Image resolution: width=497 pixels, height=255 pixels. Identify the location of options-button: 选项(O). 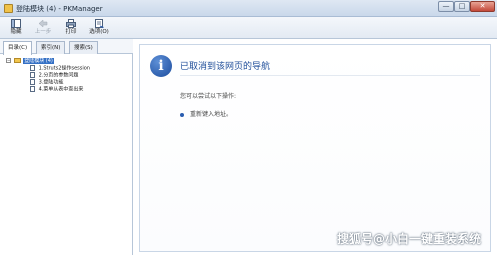
(99, 28).